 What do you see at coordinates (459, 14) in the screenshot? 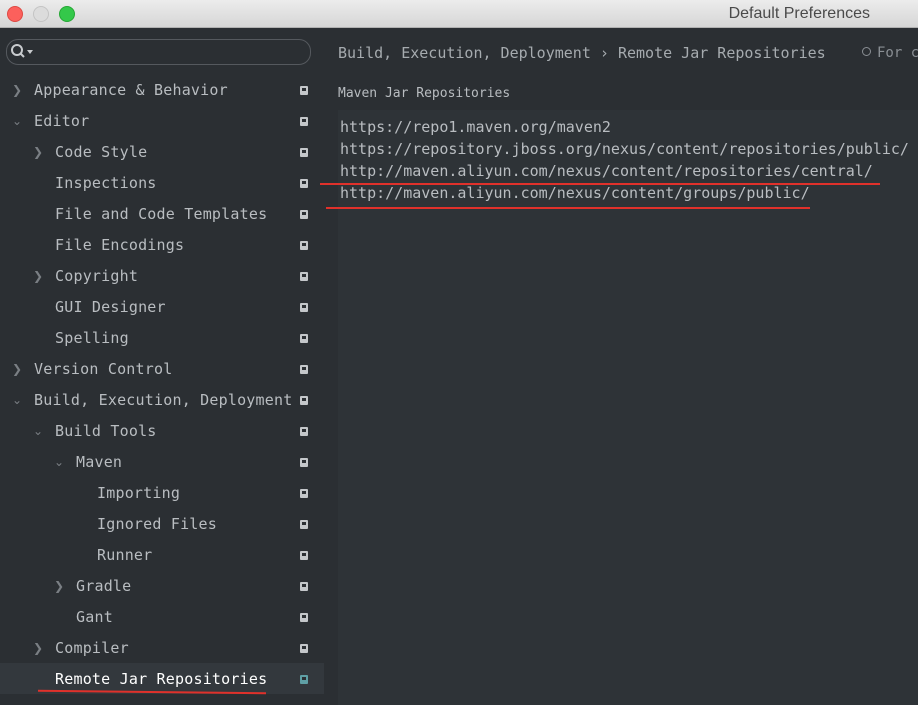
I see `title-bar: Default Preferences` at bounding box center [459, 14].